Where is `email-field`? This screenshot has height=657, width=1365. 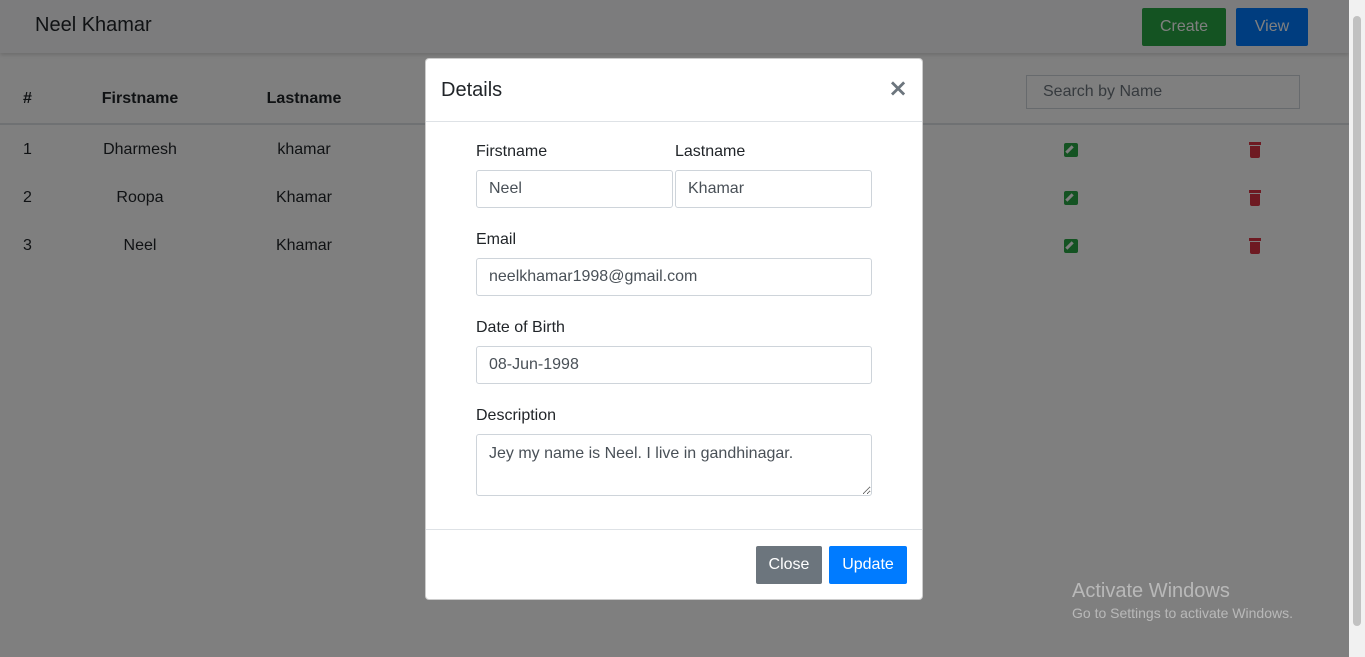 email-field is located at coordinates (674, 277).